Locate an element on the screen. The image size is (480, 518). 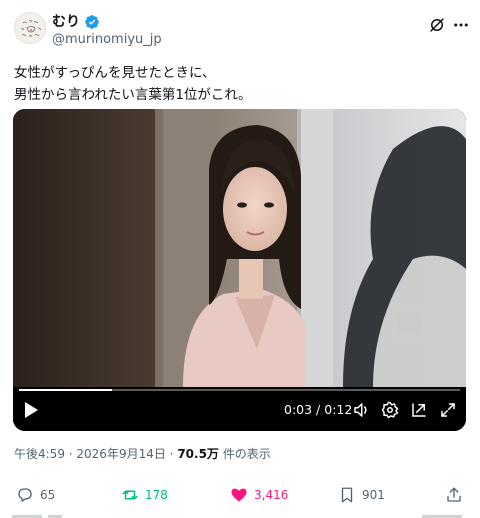
bookmark-icon is located at coordinates (347, 495).